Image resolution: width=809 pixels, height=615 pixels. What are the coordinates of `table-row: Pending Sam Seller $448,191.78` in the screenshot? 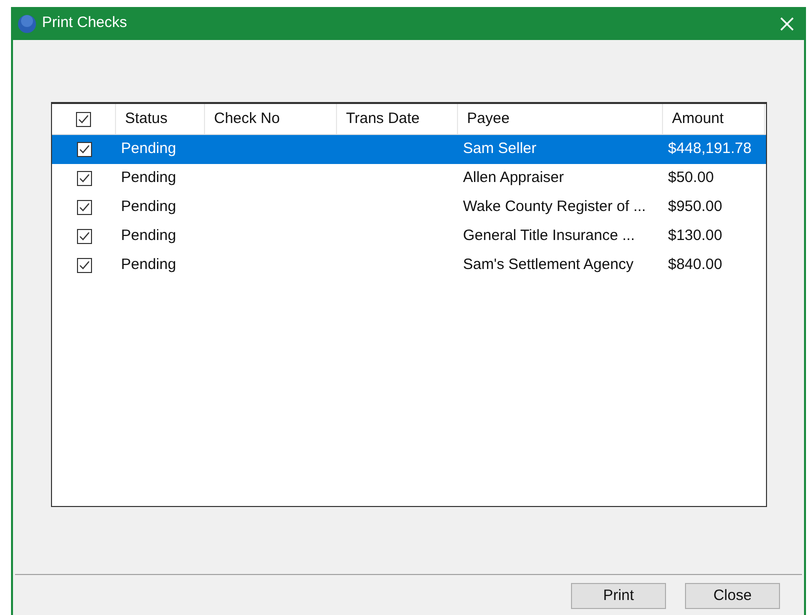 It's located at (409, 149).